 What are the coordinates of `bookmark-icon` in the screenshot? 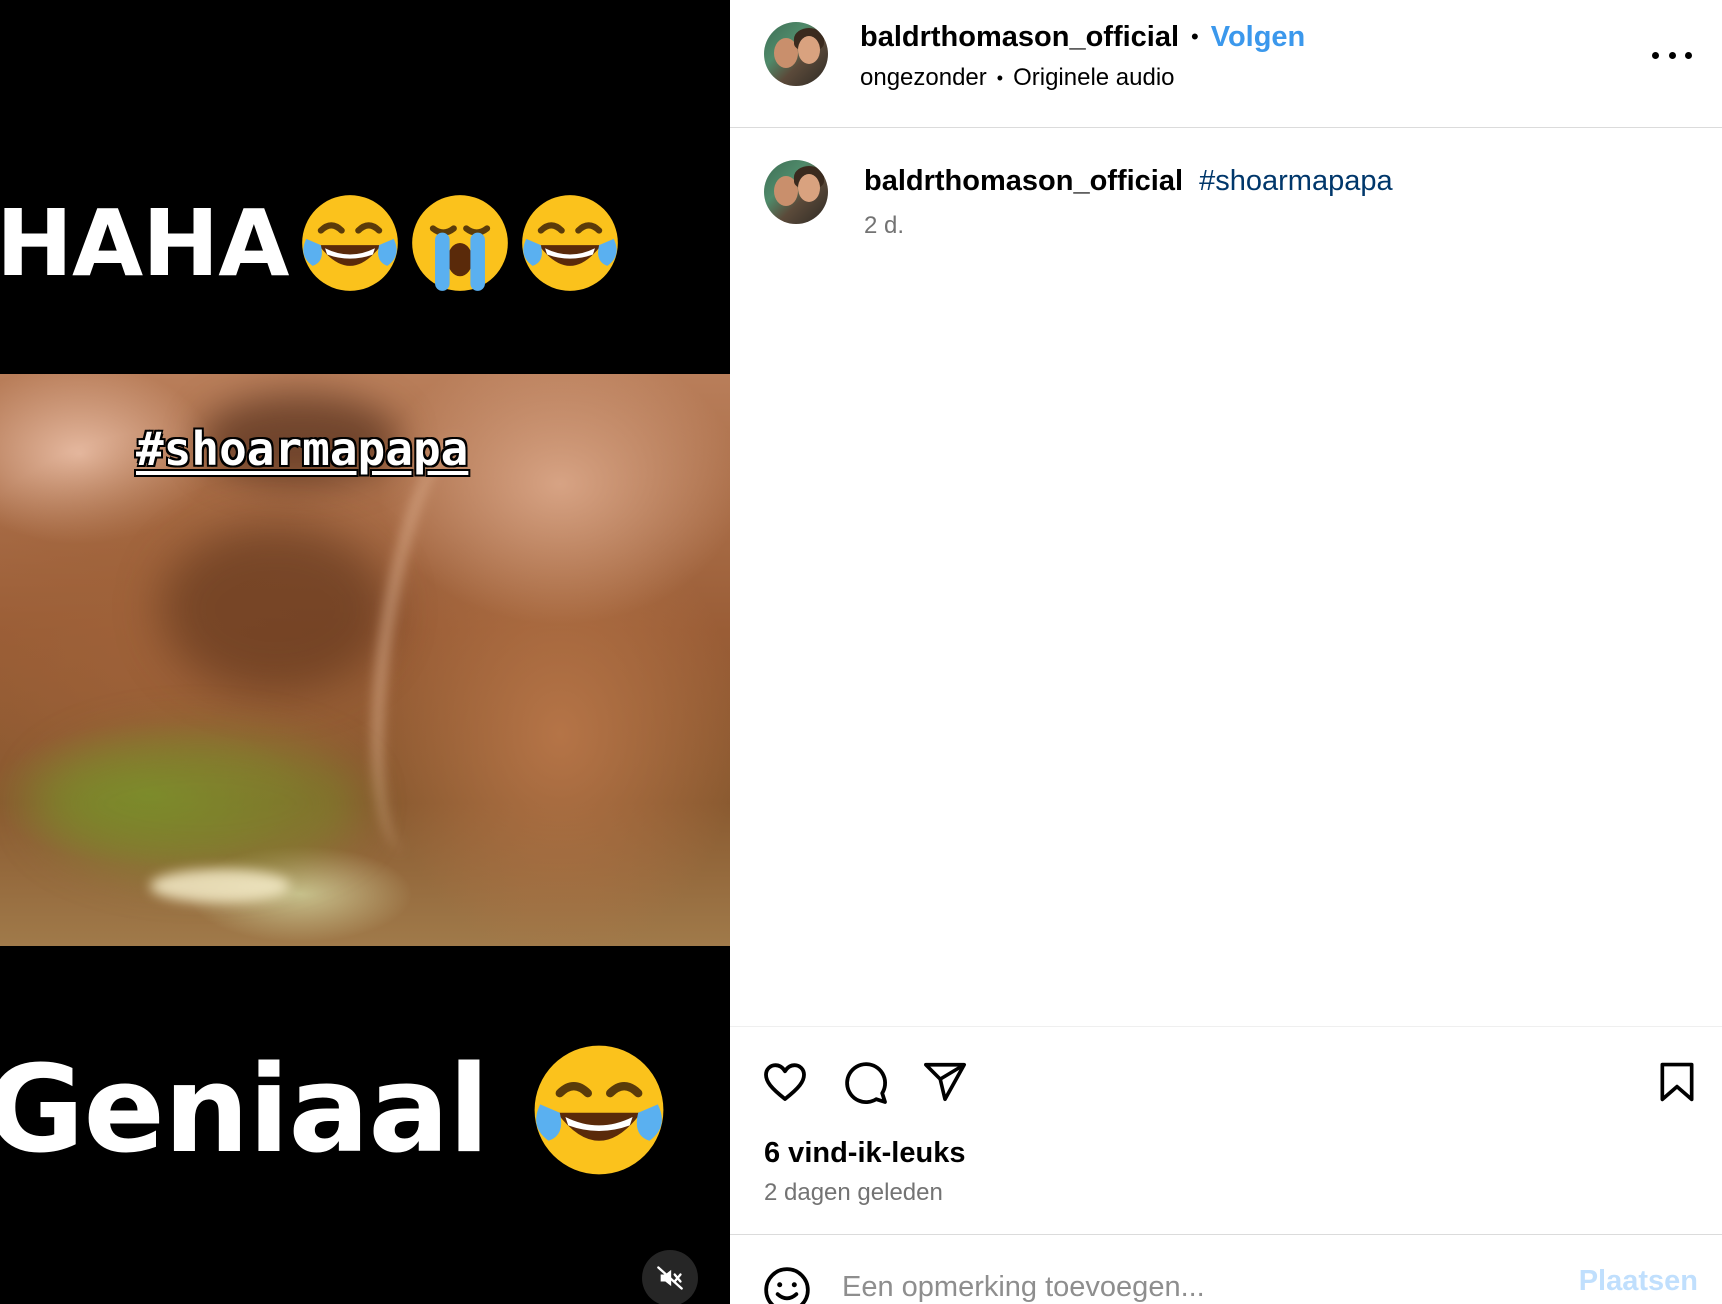 It's located at (1677, 1082).